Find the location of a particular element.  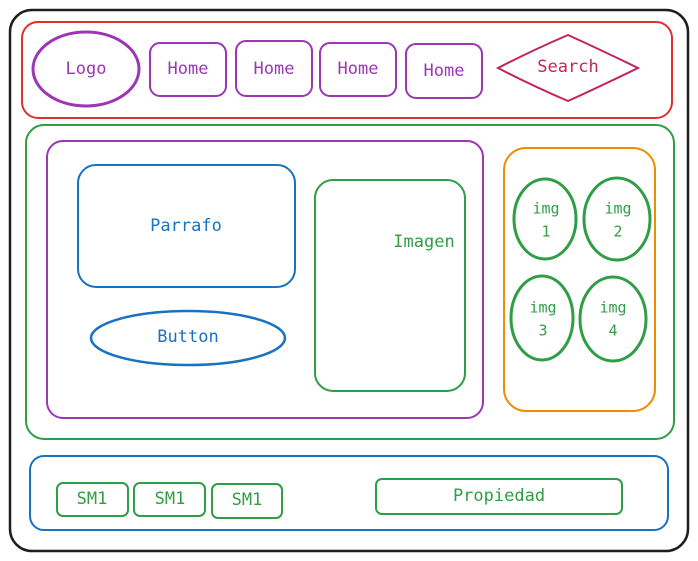

gallery-item-2-shape is located at coordinates (617, 219).